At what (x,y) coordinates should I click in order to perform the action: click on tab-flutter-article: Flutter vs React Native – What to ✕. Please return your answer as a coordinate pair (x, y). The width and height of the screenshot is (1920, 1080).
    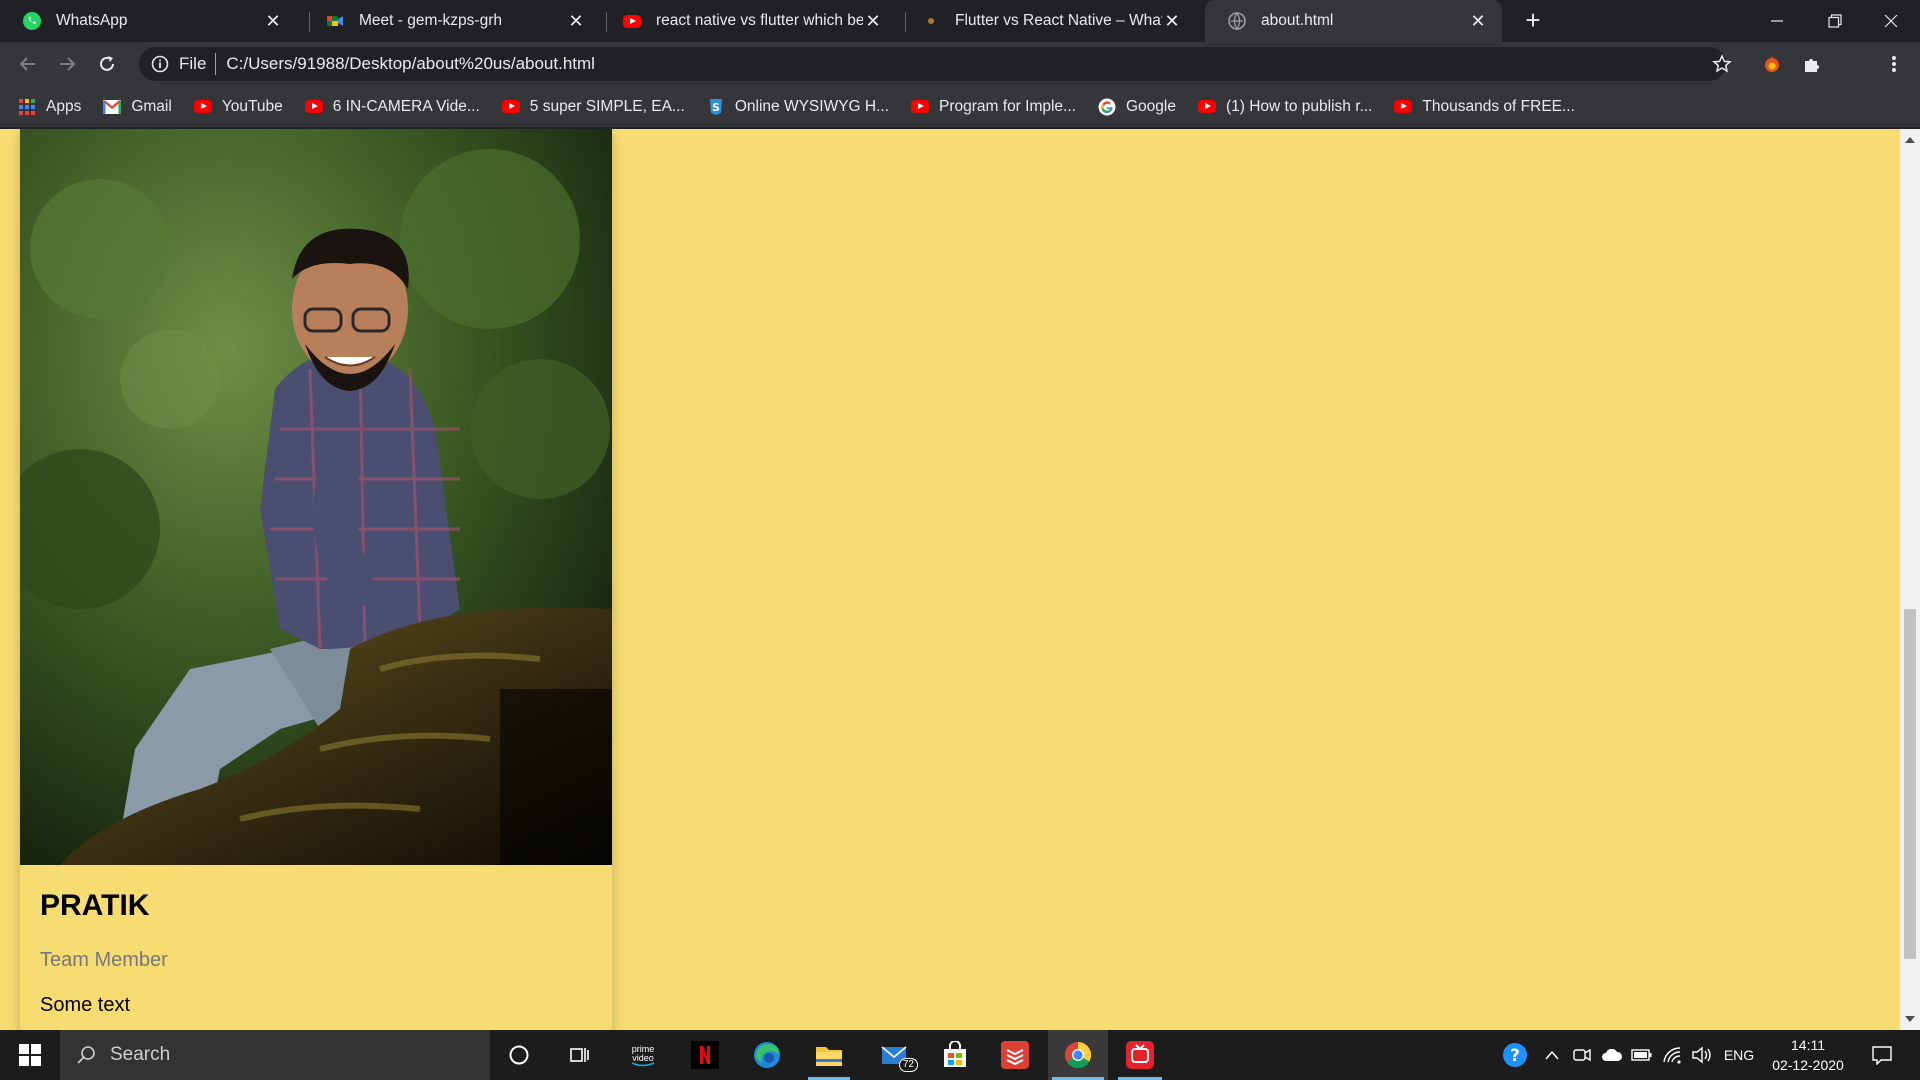
    Looking at the image, I should click on (1047, 21).